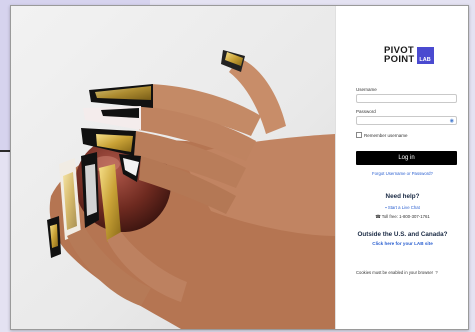 This screenshot has width=475, height=332. What do you see at coordinates (402, 243) in the screenshot?
I see `lab-site-link: Click here for your LAB site` at bounding box center [402, 243].